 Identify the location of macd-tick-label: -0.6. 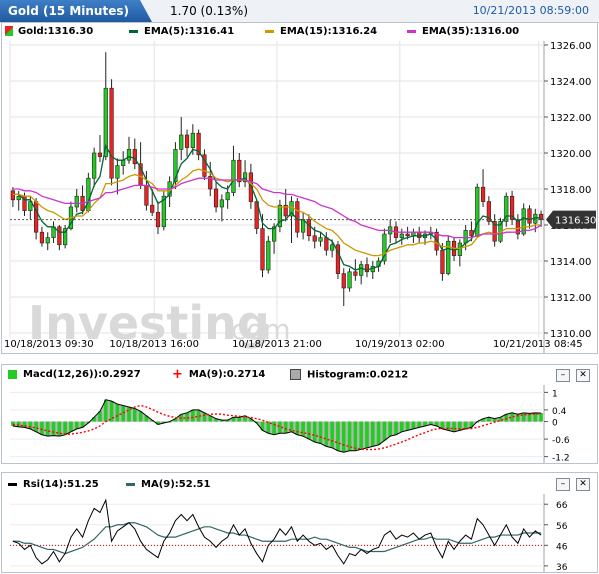
(561, 441).